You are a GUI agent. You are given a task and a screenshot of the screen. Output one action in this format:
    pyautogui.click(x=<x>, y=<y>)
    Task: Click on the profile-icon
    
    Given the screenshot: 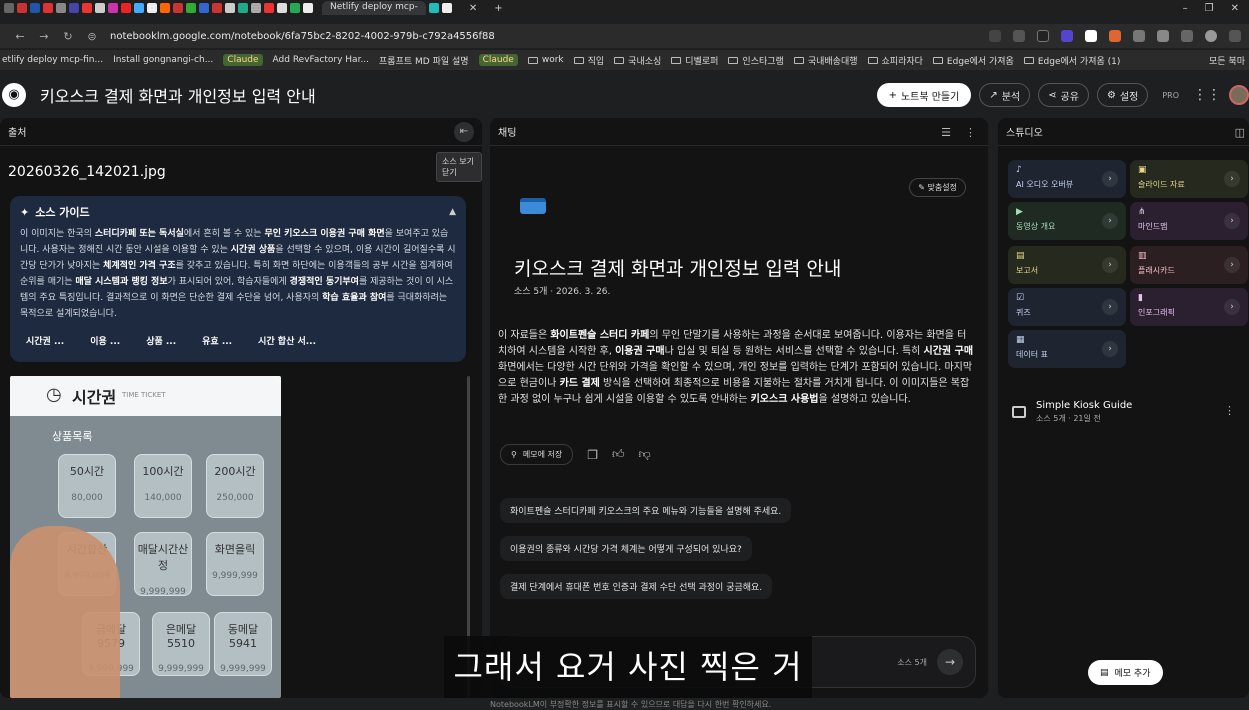 What is the action you would take?
    pyautogui.click(x=1211, y=36)
    